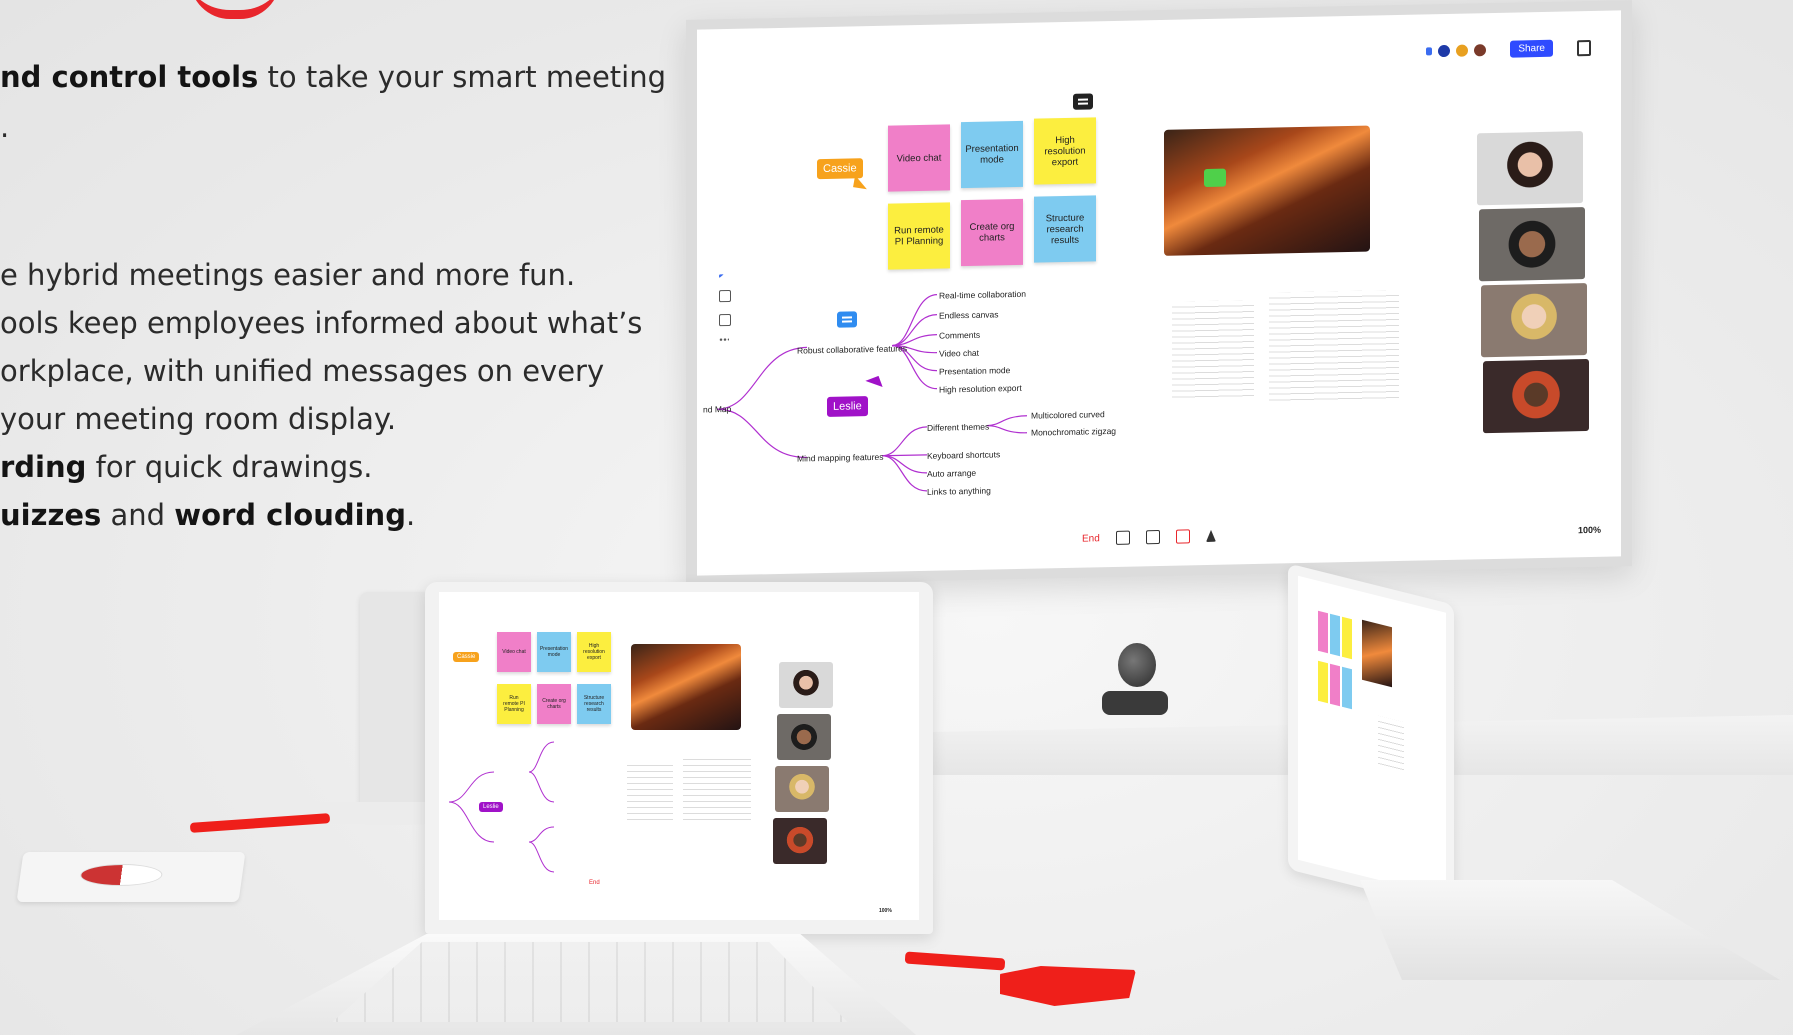 The width and height of the screenshot is (1793, 1035). I want to click on bullet-line-6: uizzes and word clouding., so click(208, 515).